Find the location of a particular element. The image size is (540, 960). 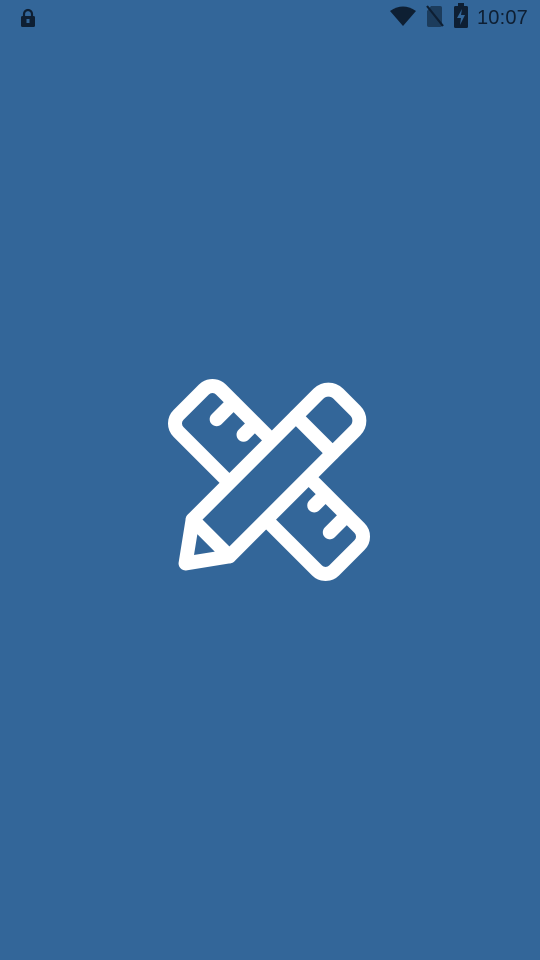

ruler-pencil-icon is located at coordinates (270, 480).